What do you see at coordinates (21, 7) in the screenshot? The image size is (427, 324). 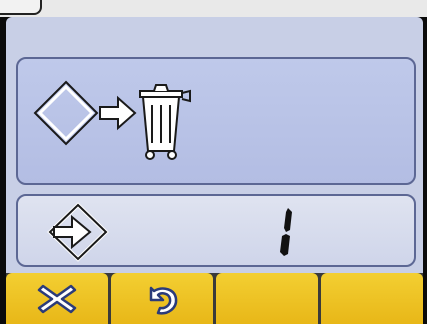 I see `top-tab` at bounding box center [21, 7].